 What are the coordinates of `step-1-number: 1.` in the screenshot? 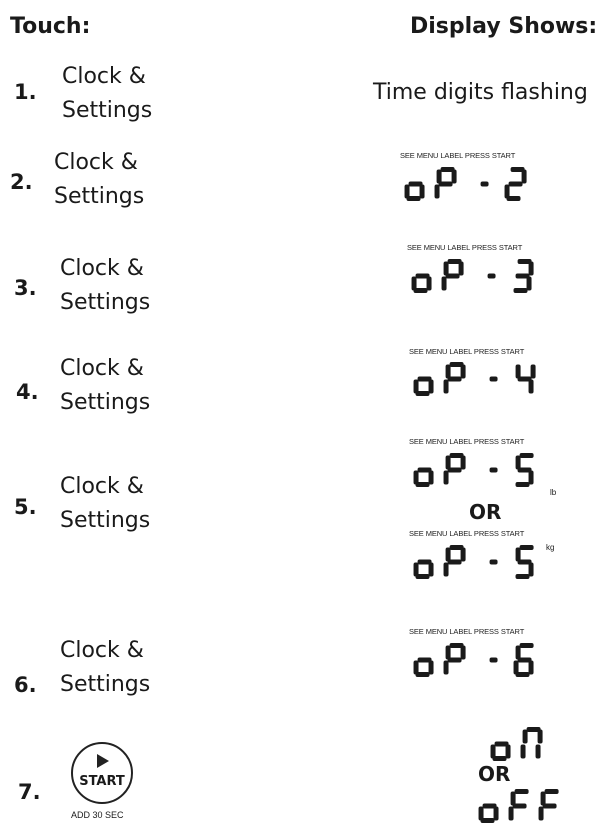 It's located at (25, 92).